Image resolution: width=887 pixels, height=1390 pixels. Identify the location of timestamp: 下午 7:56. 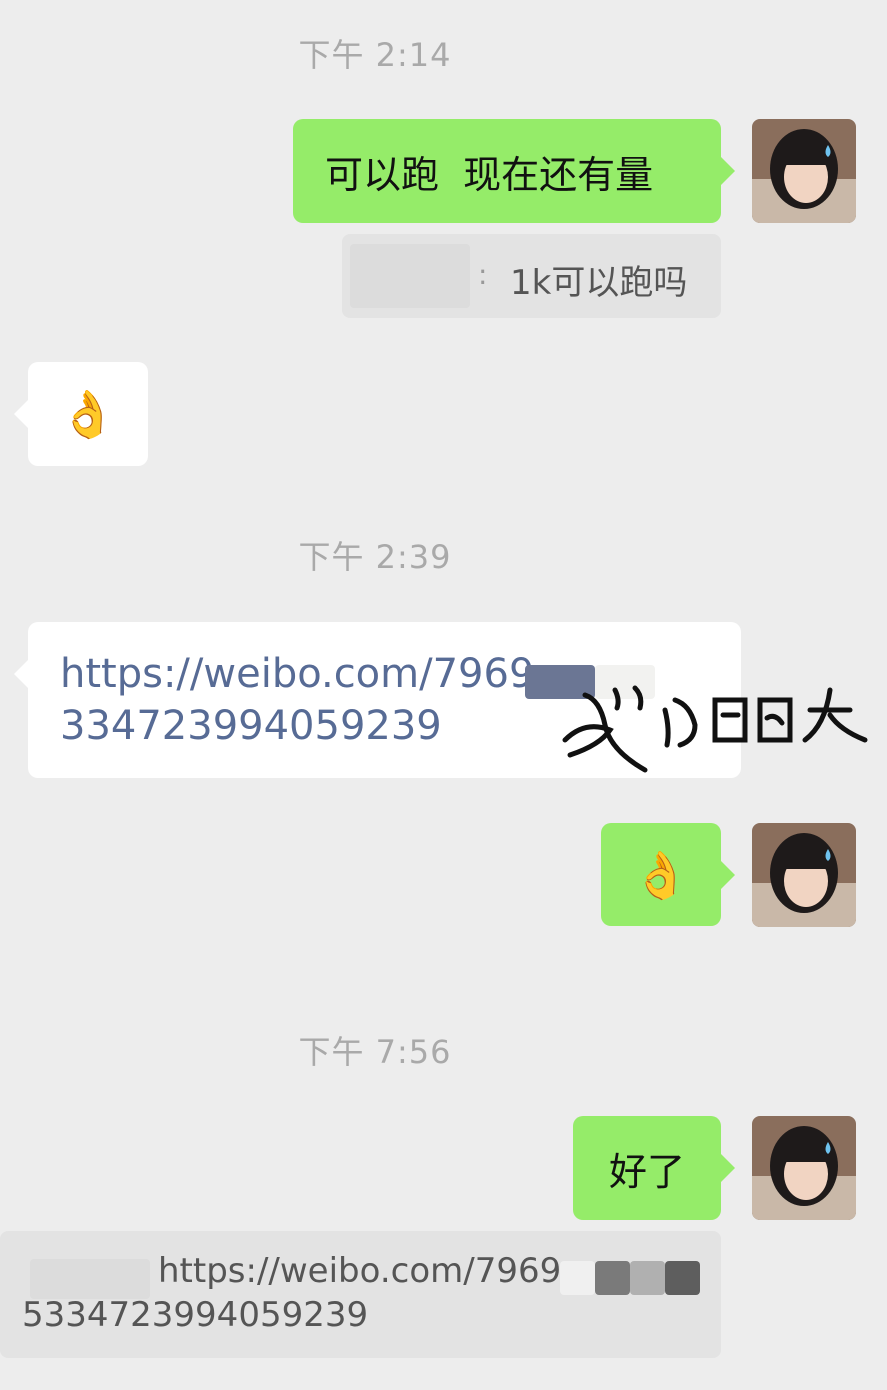
(375, 1052).